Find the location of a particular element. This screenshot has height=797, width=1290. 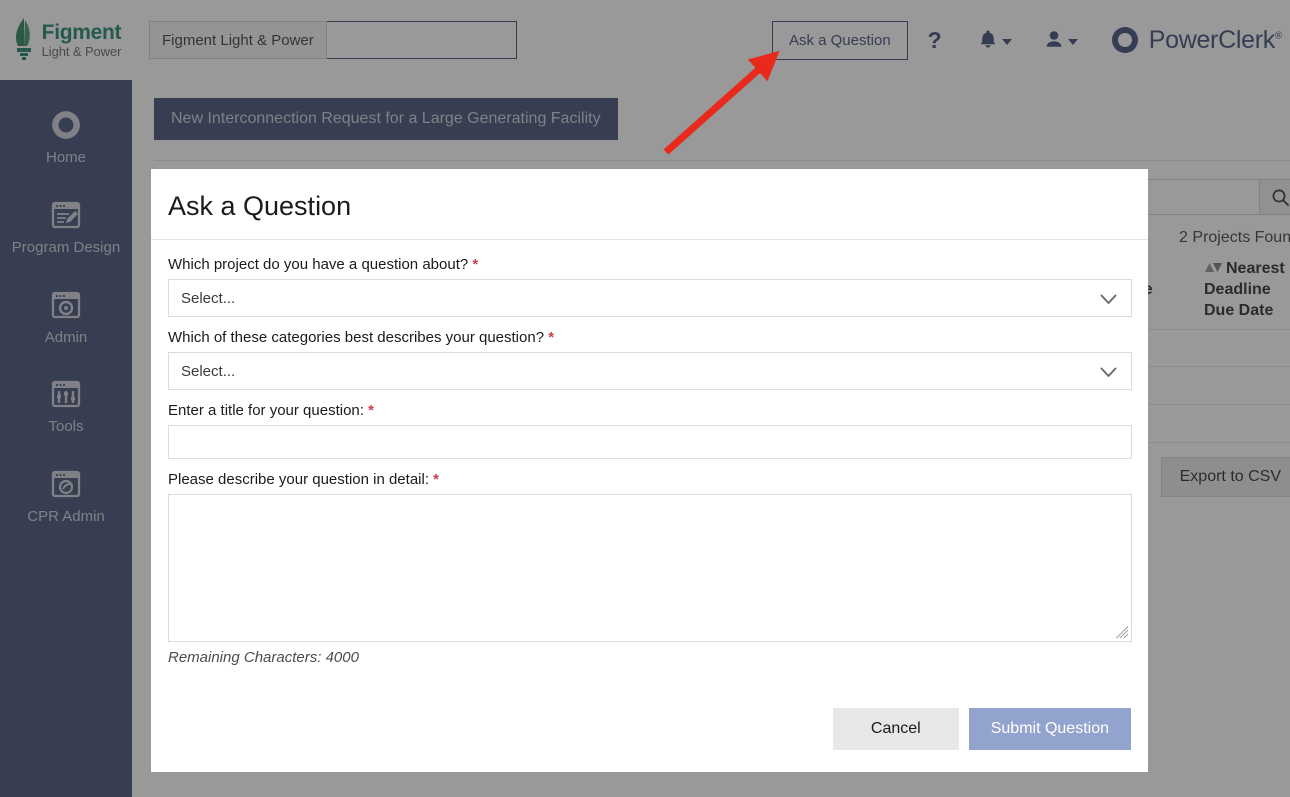

field-title: Enter a title for your question: * is located at coordinates (650, 430).